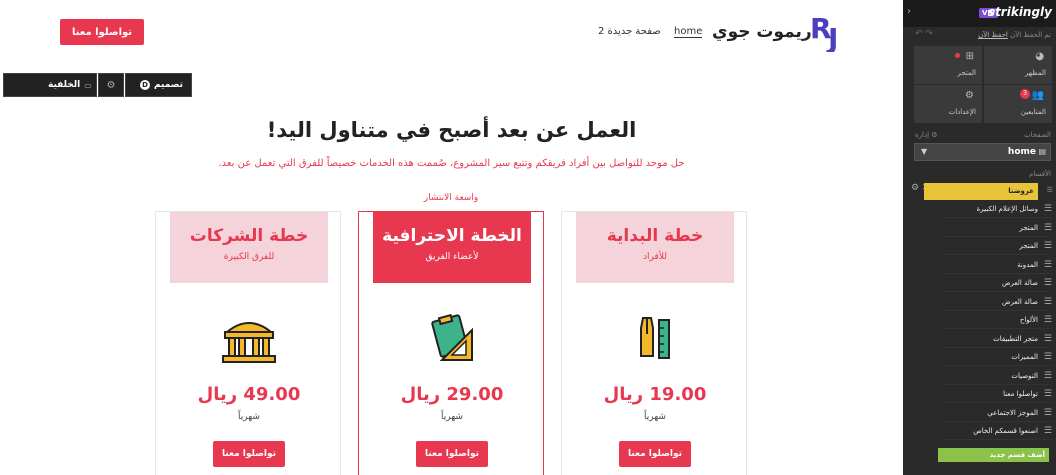 The height and width of the screenshot is (475, 1056). Describe the element at coordinates (922, 135) in the screenshot. I see `manage-label: إدارة` at that location.